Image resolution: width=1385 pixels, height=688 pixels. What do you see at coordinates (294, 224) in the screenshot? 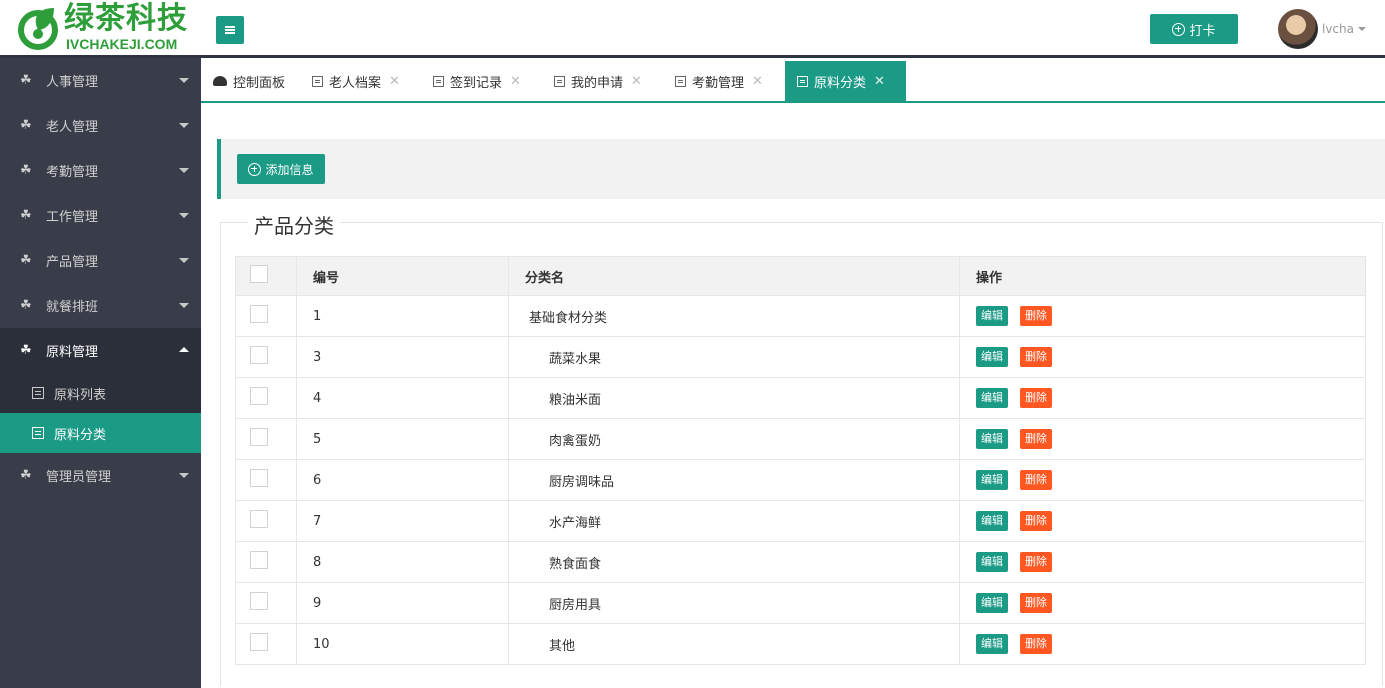
I see `section-title: 产品分类` at bounding box center [294, 224].